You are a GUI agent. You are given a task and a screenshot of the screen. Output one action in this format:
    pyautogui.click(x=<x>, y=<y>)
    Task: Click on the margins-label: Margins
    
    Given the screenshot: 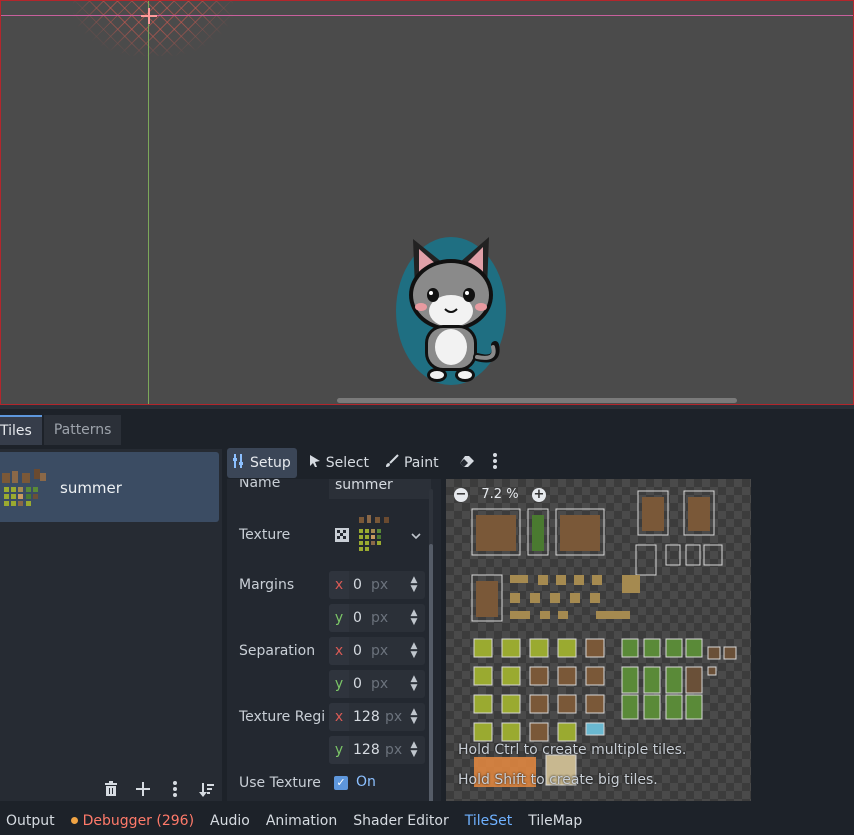 What is the action you would take?
    pyautogui.click(x=267, y=585)
    